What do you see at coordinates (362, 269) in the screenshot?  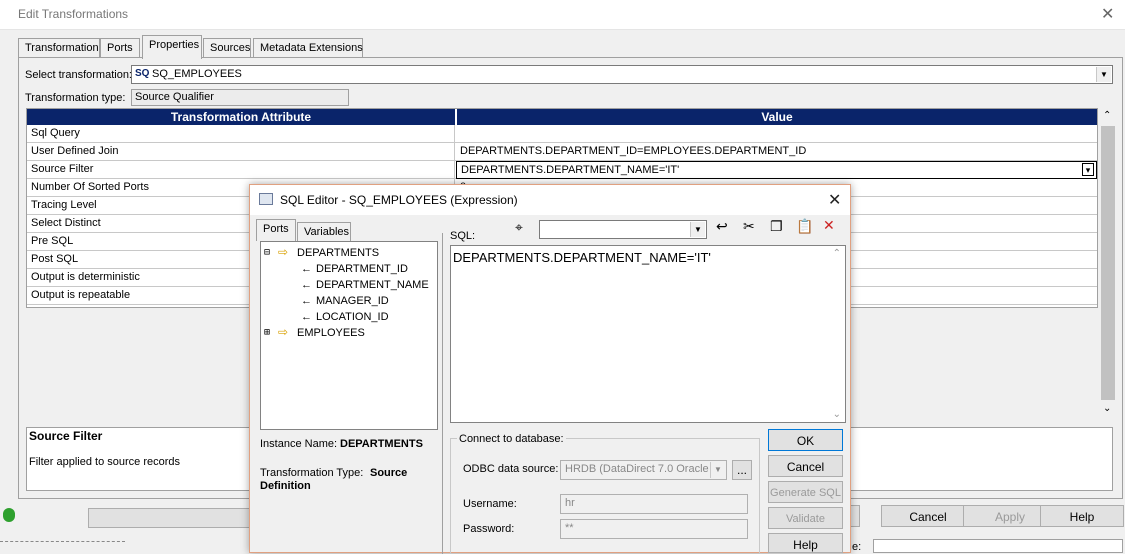 I see `tree-node-port: DEPARTMENT_ID` at bounding box center [362, 269].